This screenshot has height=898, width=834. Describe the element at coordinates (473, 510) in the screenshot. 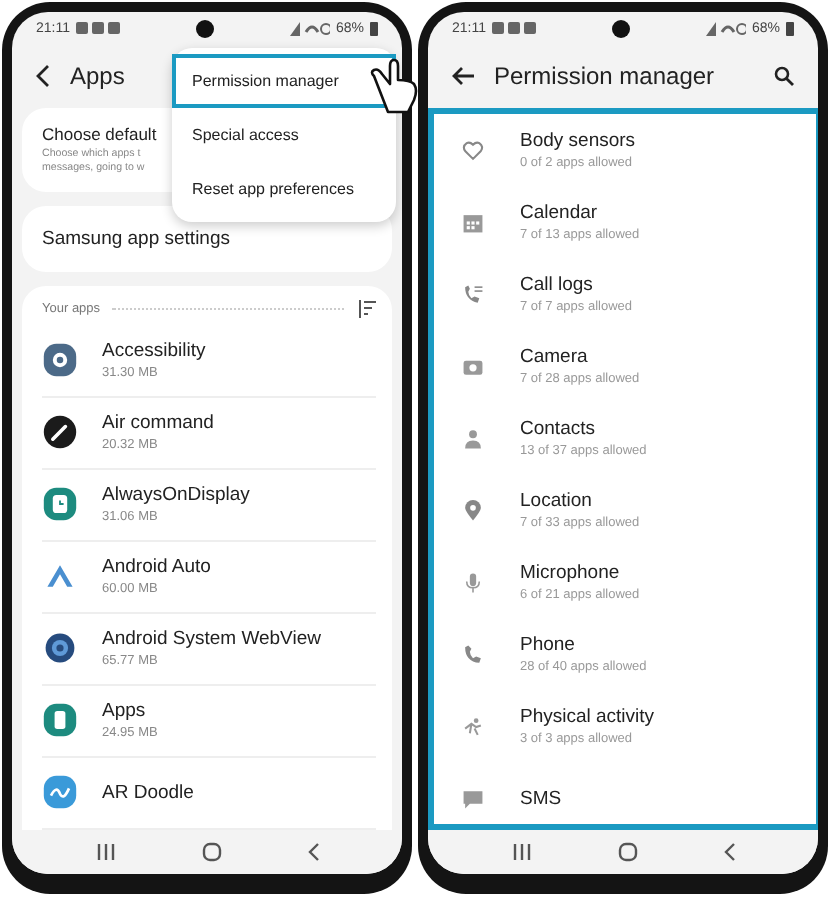

I see `location-pin-icon` at that location.